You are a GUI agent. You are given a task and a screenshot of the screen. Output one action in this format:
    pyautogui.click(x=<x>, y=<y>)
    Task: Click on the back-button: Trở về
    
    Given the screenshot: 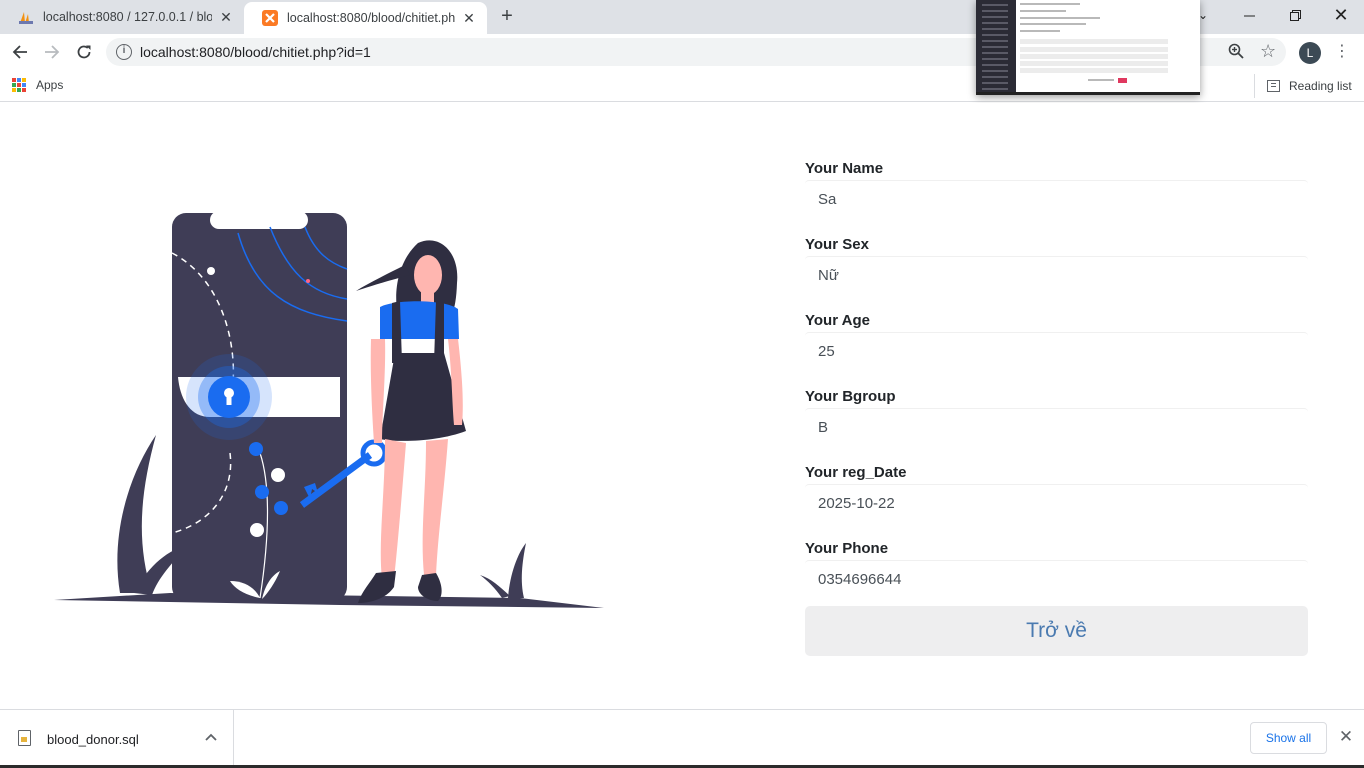 What is the action you would take?
    pyautogui.click(x=1056, y=631)
    